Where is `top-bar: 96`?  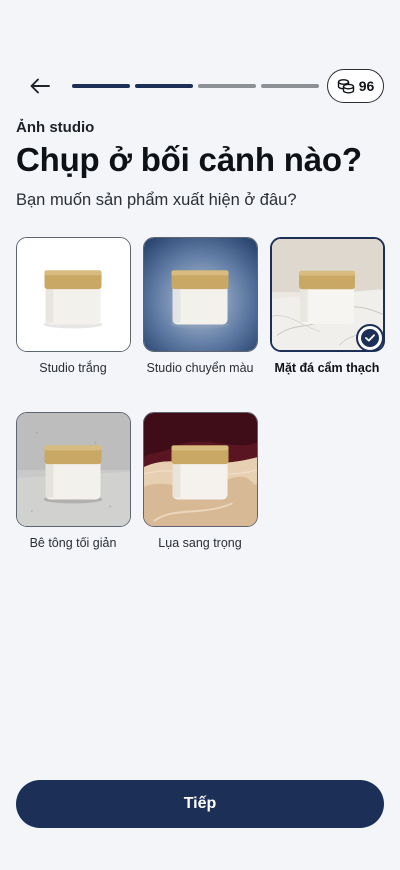
top-bar: 96 is located at coordinates (200, 86).